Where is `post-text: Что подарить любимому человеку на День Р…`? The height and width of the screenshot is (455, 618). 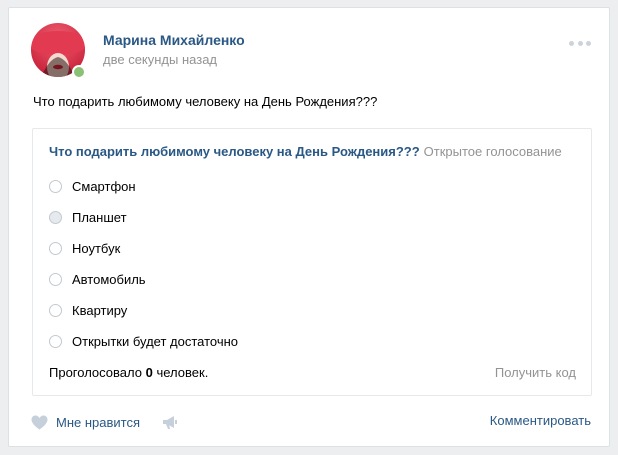
post-text: Что подарить любимому человеку на День Р… is located at coordinates (205, 101).